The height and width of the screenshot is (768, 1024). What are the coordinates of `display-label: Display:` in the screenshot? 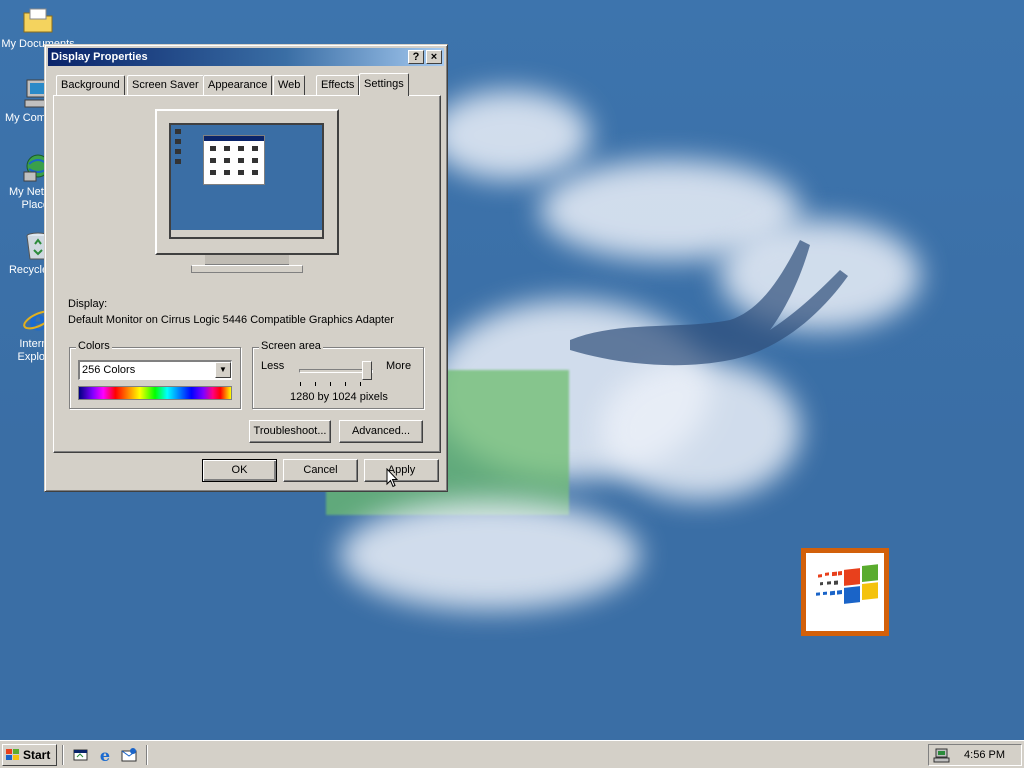 It's located at (88, 304).